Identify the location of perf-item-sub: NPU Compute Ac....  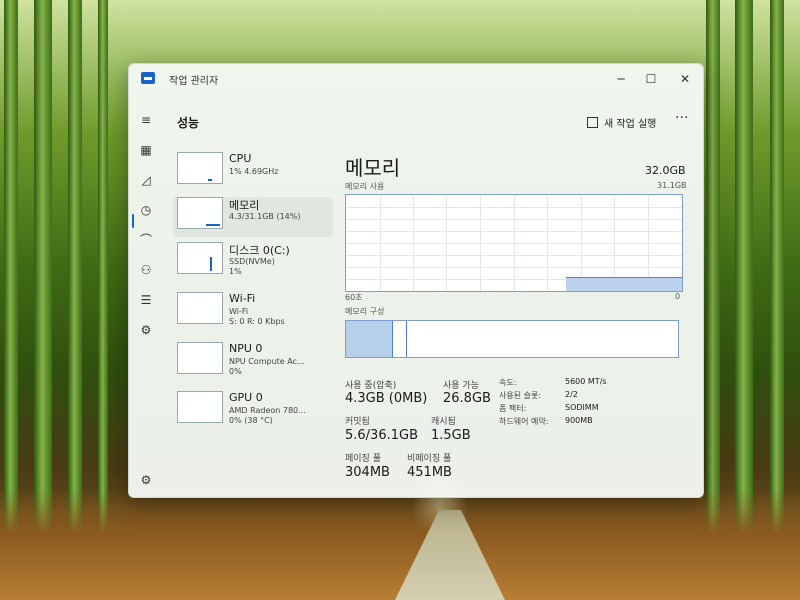
(267, 361).